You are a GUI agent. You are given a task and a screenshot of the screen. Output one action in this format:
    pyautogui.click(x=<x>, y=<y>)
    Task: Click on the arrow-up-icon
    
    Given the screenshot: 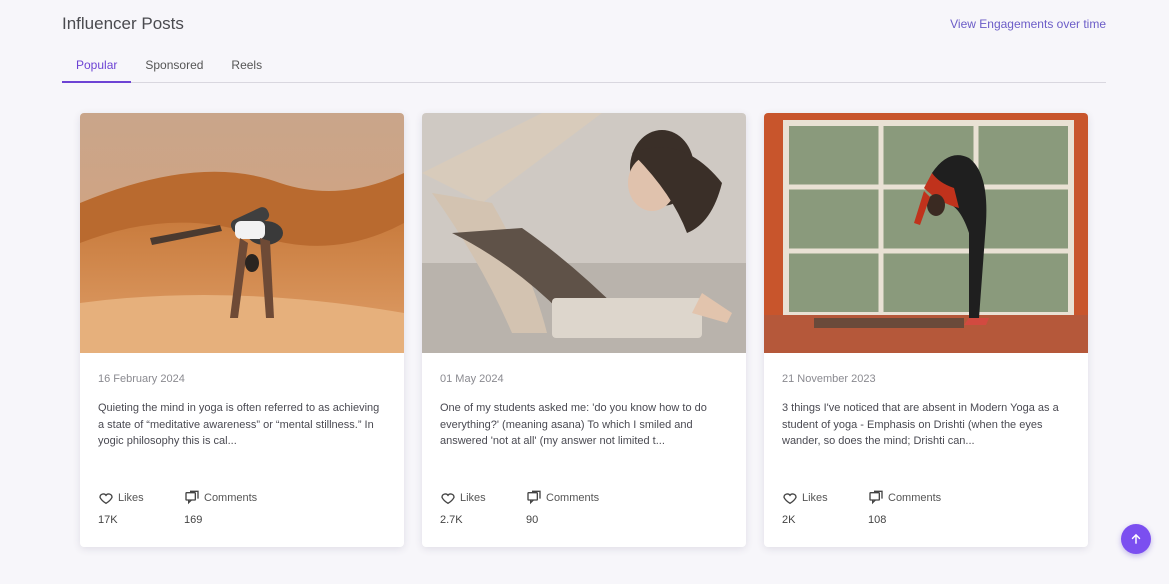 What is the action you would take?
    pyautogui.click(x=1136, y=539)
    